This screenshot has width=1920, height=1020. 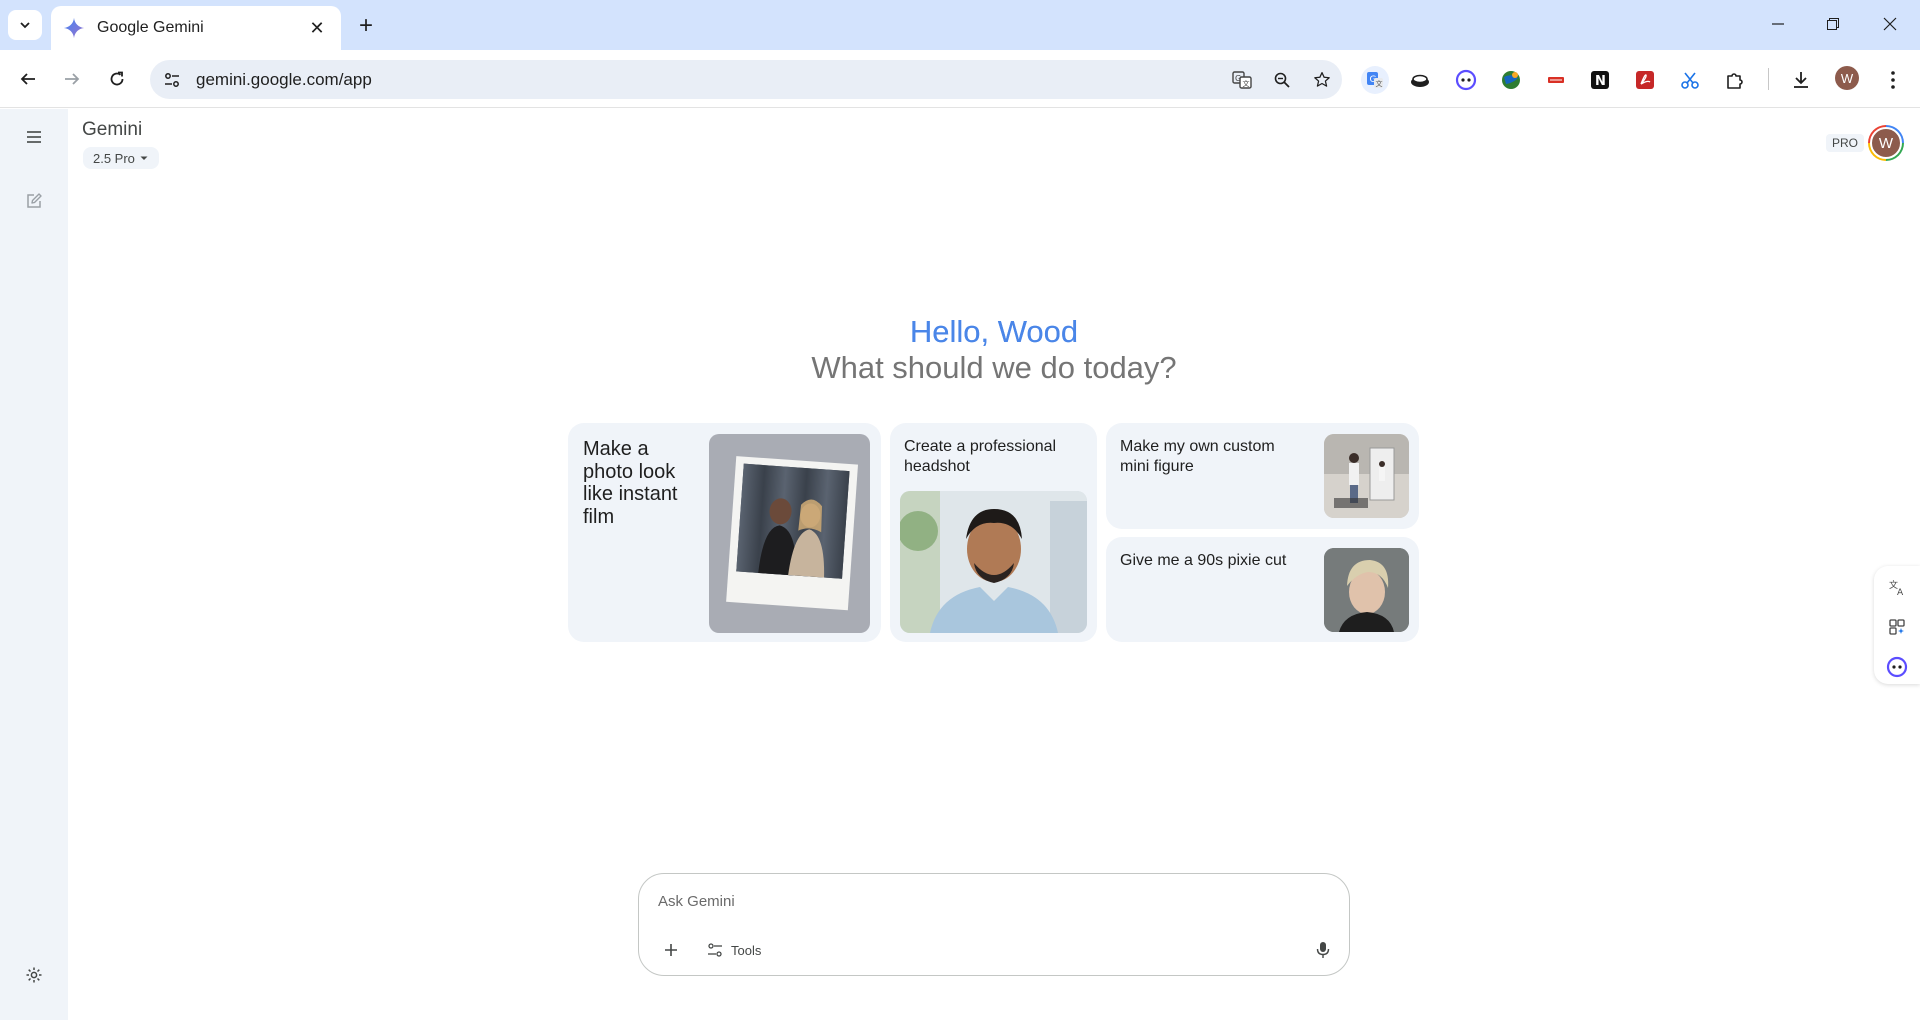 I want to click on voice-input-button, so click(x=1323, y=950).